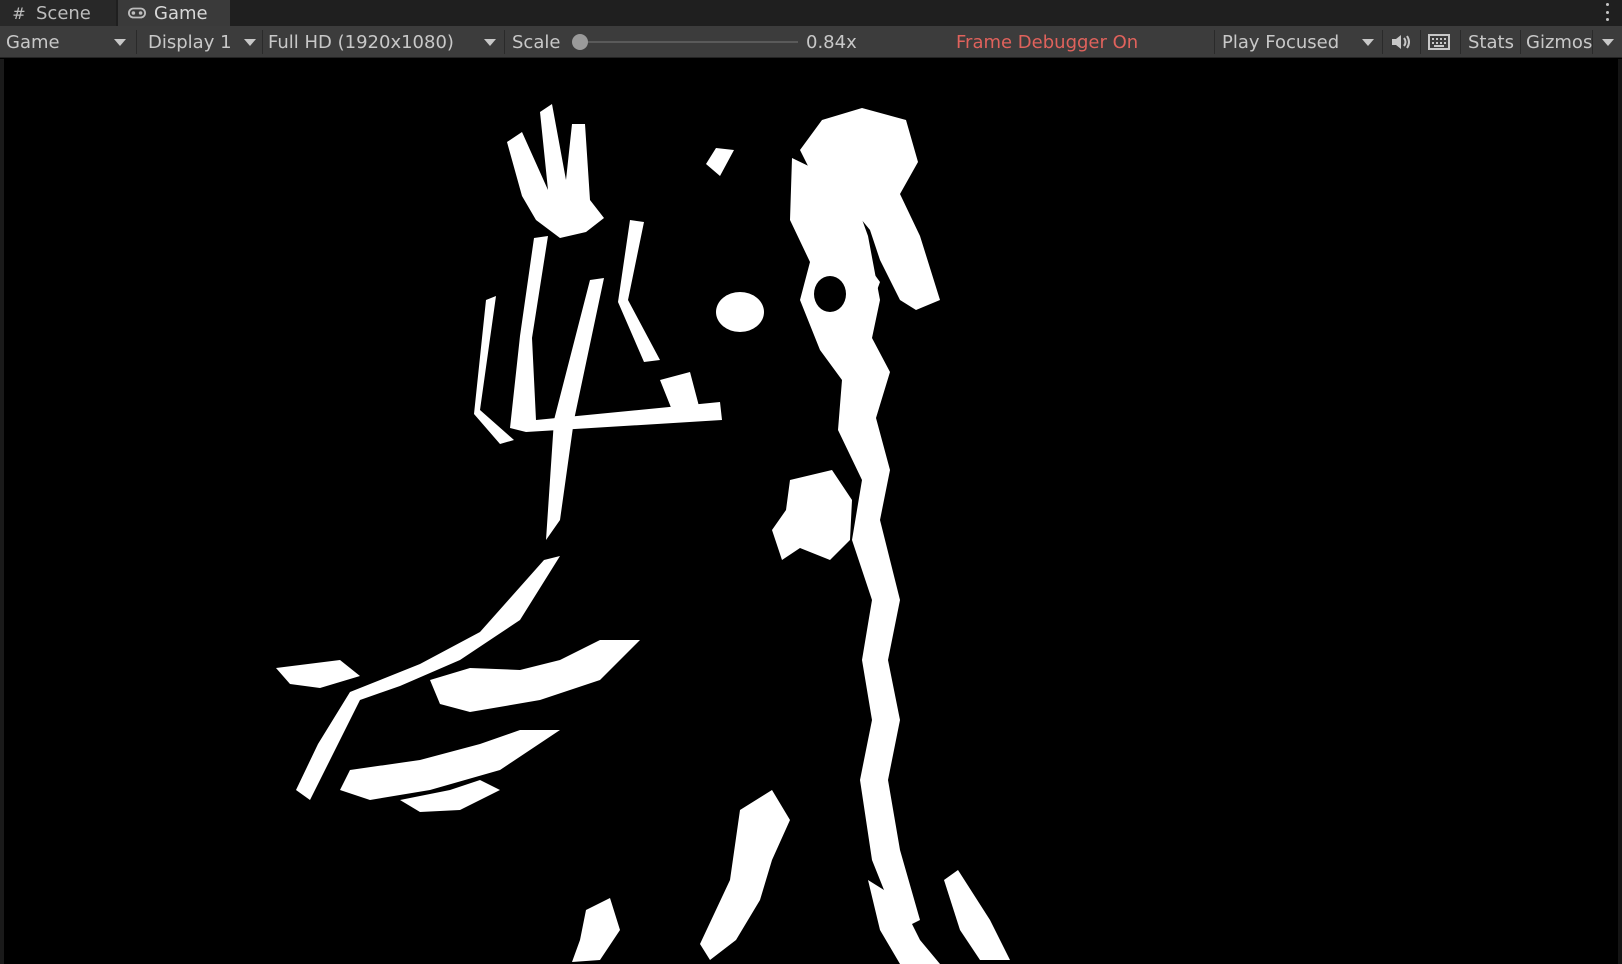 The width and height of the screenshot is (1622, 964). I want to click on scale-value: 0.84x, so click(831, 42).